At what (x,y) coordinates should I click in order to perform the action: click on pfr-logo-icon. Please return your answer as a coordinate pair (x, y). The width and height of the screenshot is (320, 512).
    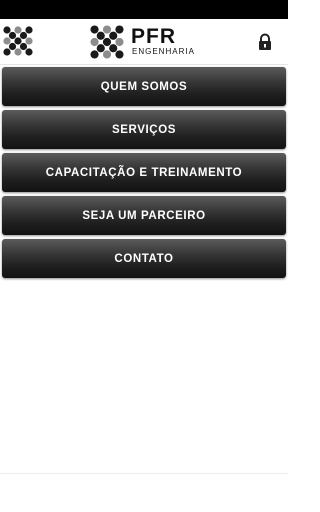
    Looking at the image, I should click on (18, 41).